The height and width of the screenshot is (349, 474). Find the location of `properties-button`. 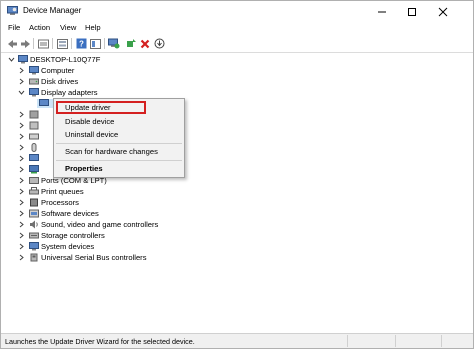

properties-button is located at coordinates (43, 43).